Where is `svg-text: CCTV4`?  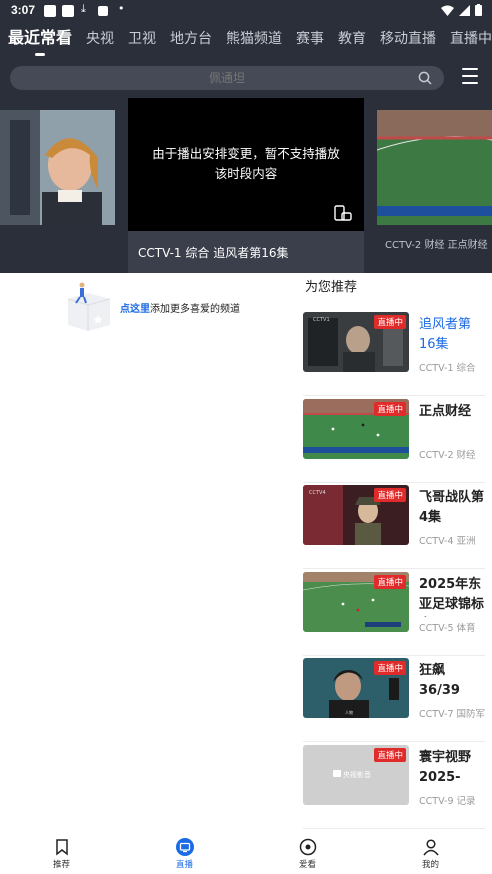
svg-text: CCTV4 is located at coordinates (317, 493).